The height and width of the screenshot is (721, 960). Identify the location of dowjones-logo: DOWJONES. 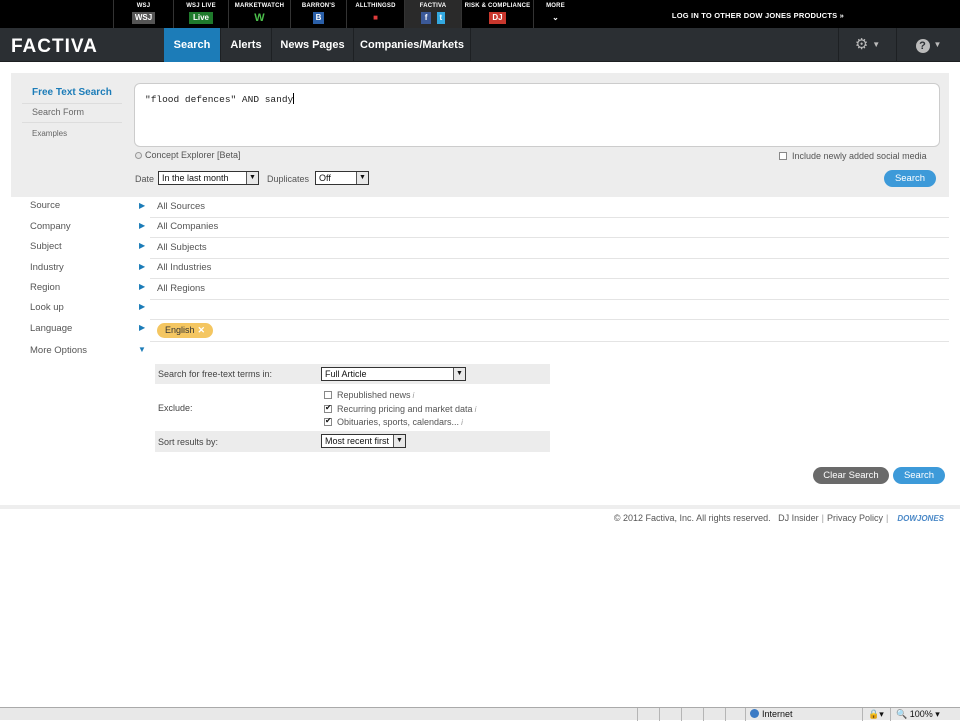
(920, 518).